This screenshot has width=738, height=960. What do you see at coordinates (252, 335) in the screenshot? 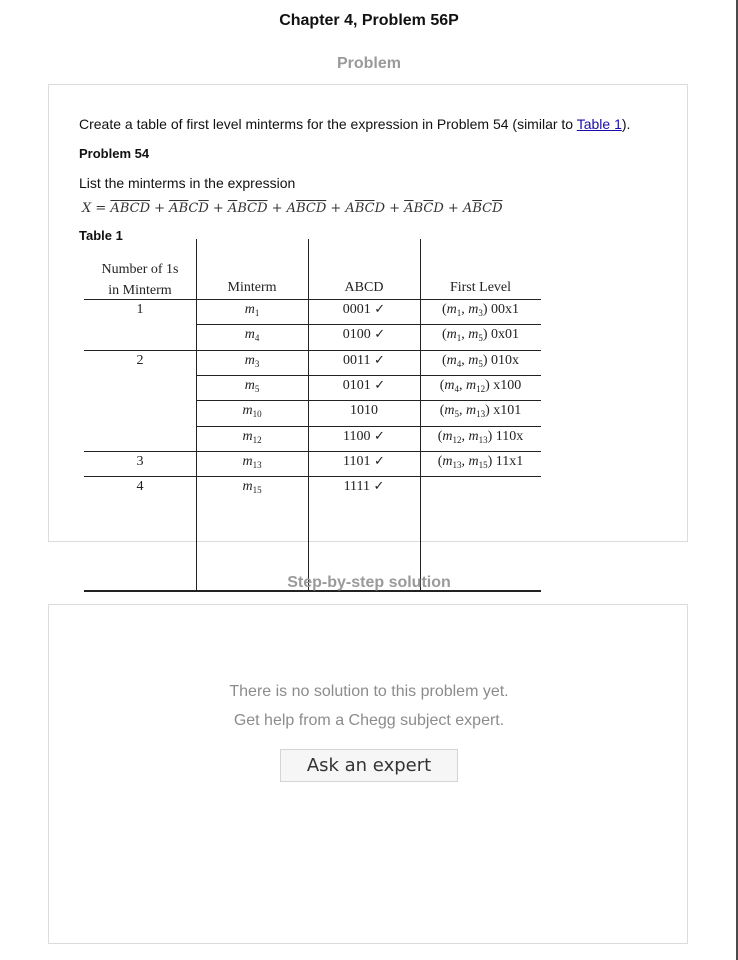
I see `row-minterm-cell: m4` at bounding box center [252, 335].